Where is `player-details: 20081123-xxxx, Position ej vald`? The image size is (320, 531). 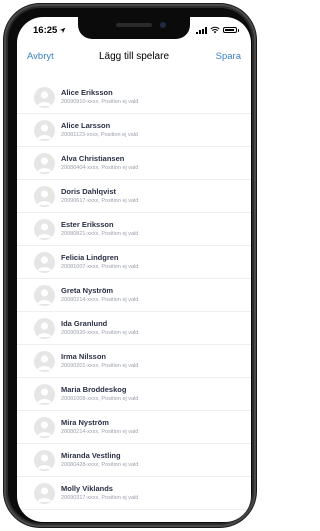 player-details: 20081123-xxxx, Position ej vald is located at coordinates (99, 135).